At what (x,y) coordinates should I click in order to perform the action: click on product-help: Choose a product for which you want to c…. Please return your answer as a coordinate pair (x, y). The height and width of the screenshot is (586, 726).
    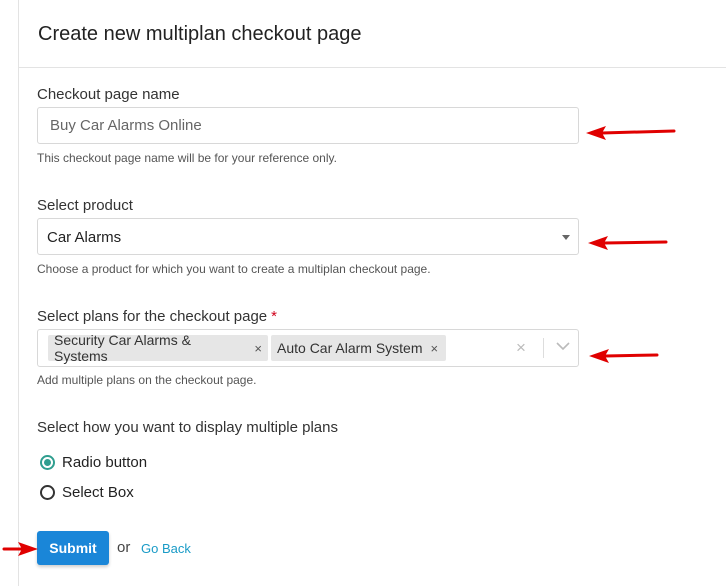
    Looking at the image, I should click on (234, 269).